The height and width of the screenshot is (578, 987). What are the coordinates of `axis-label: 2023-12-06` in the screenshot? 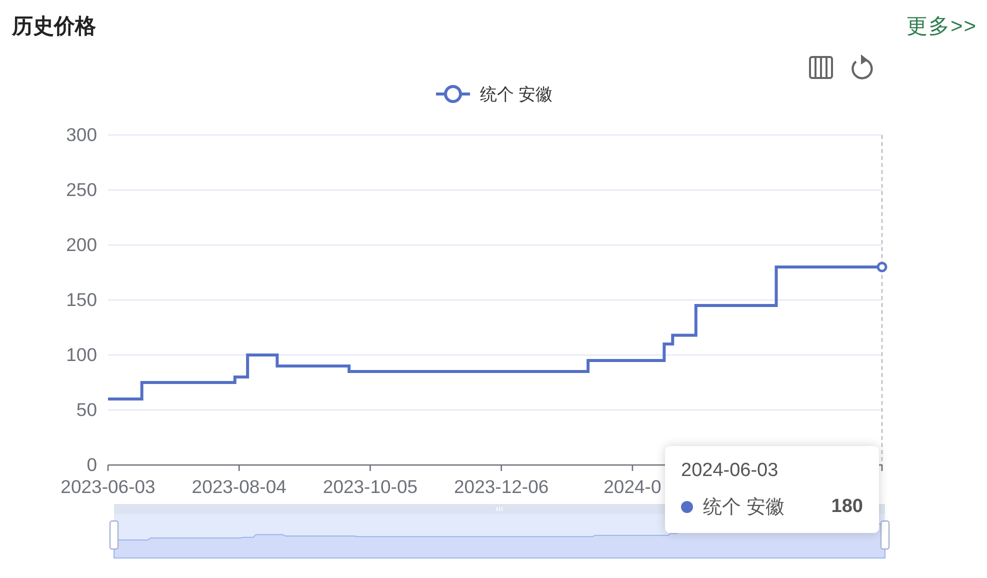 It's located at (501, 486).